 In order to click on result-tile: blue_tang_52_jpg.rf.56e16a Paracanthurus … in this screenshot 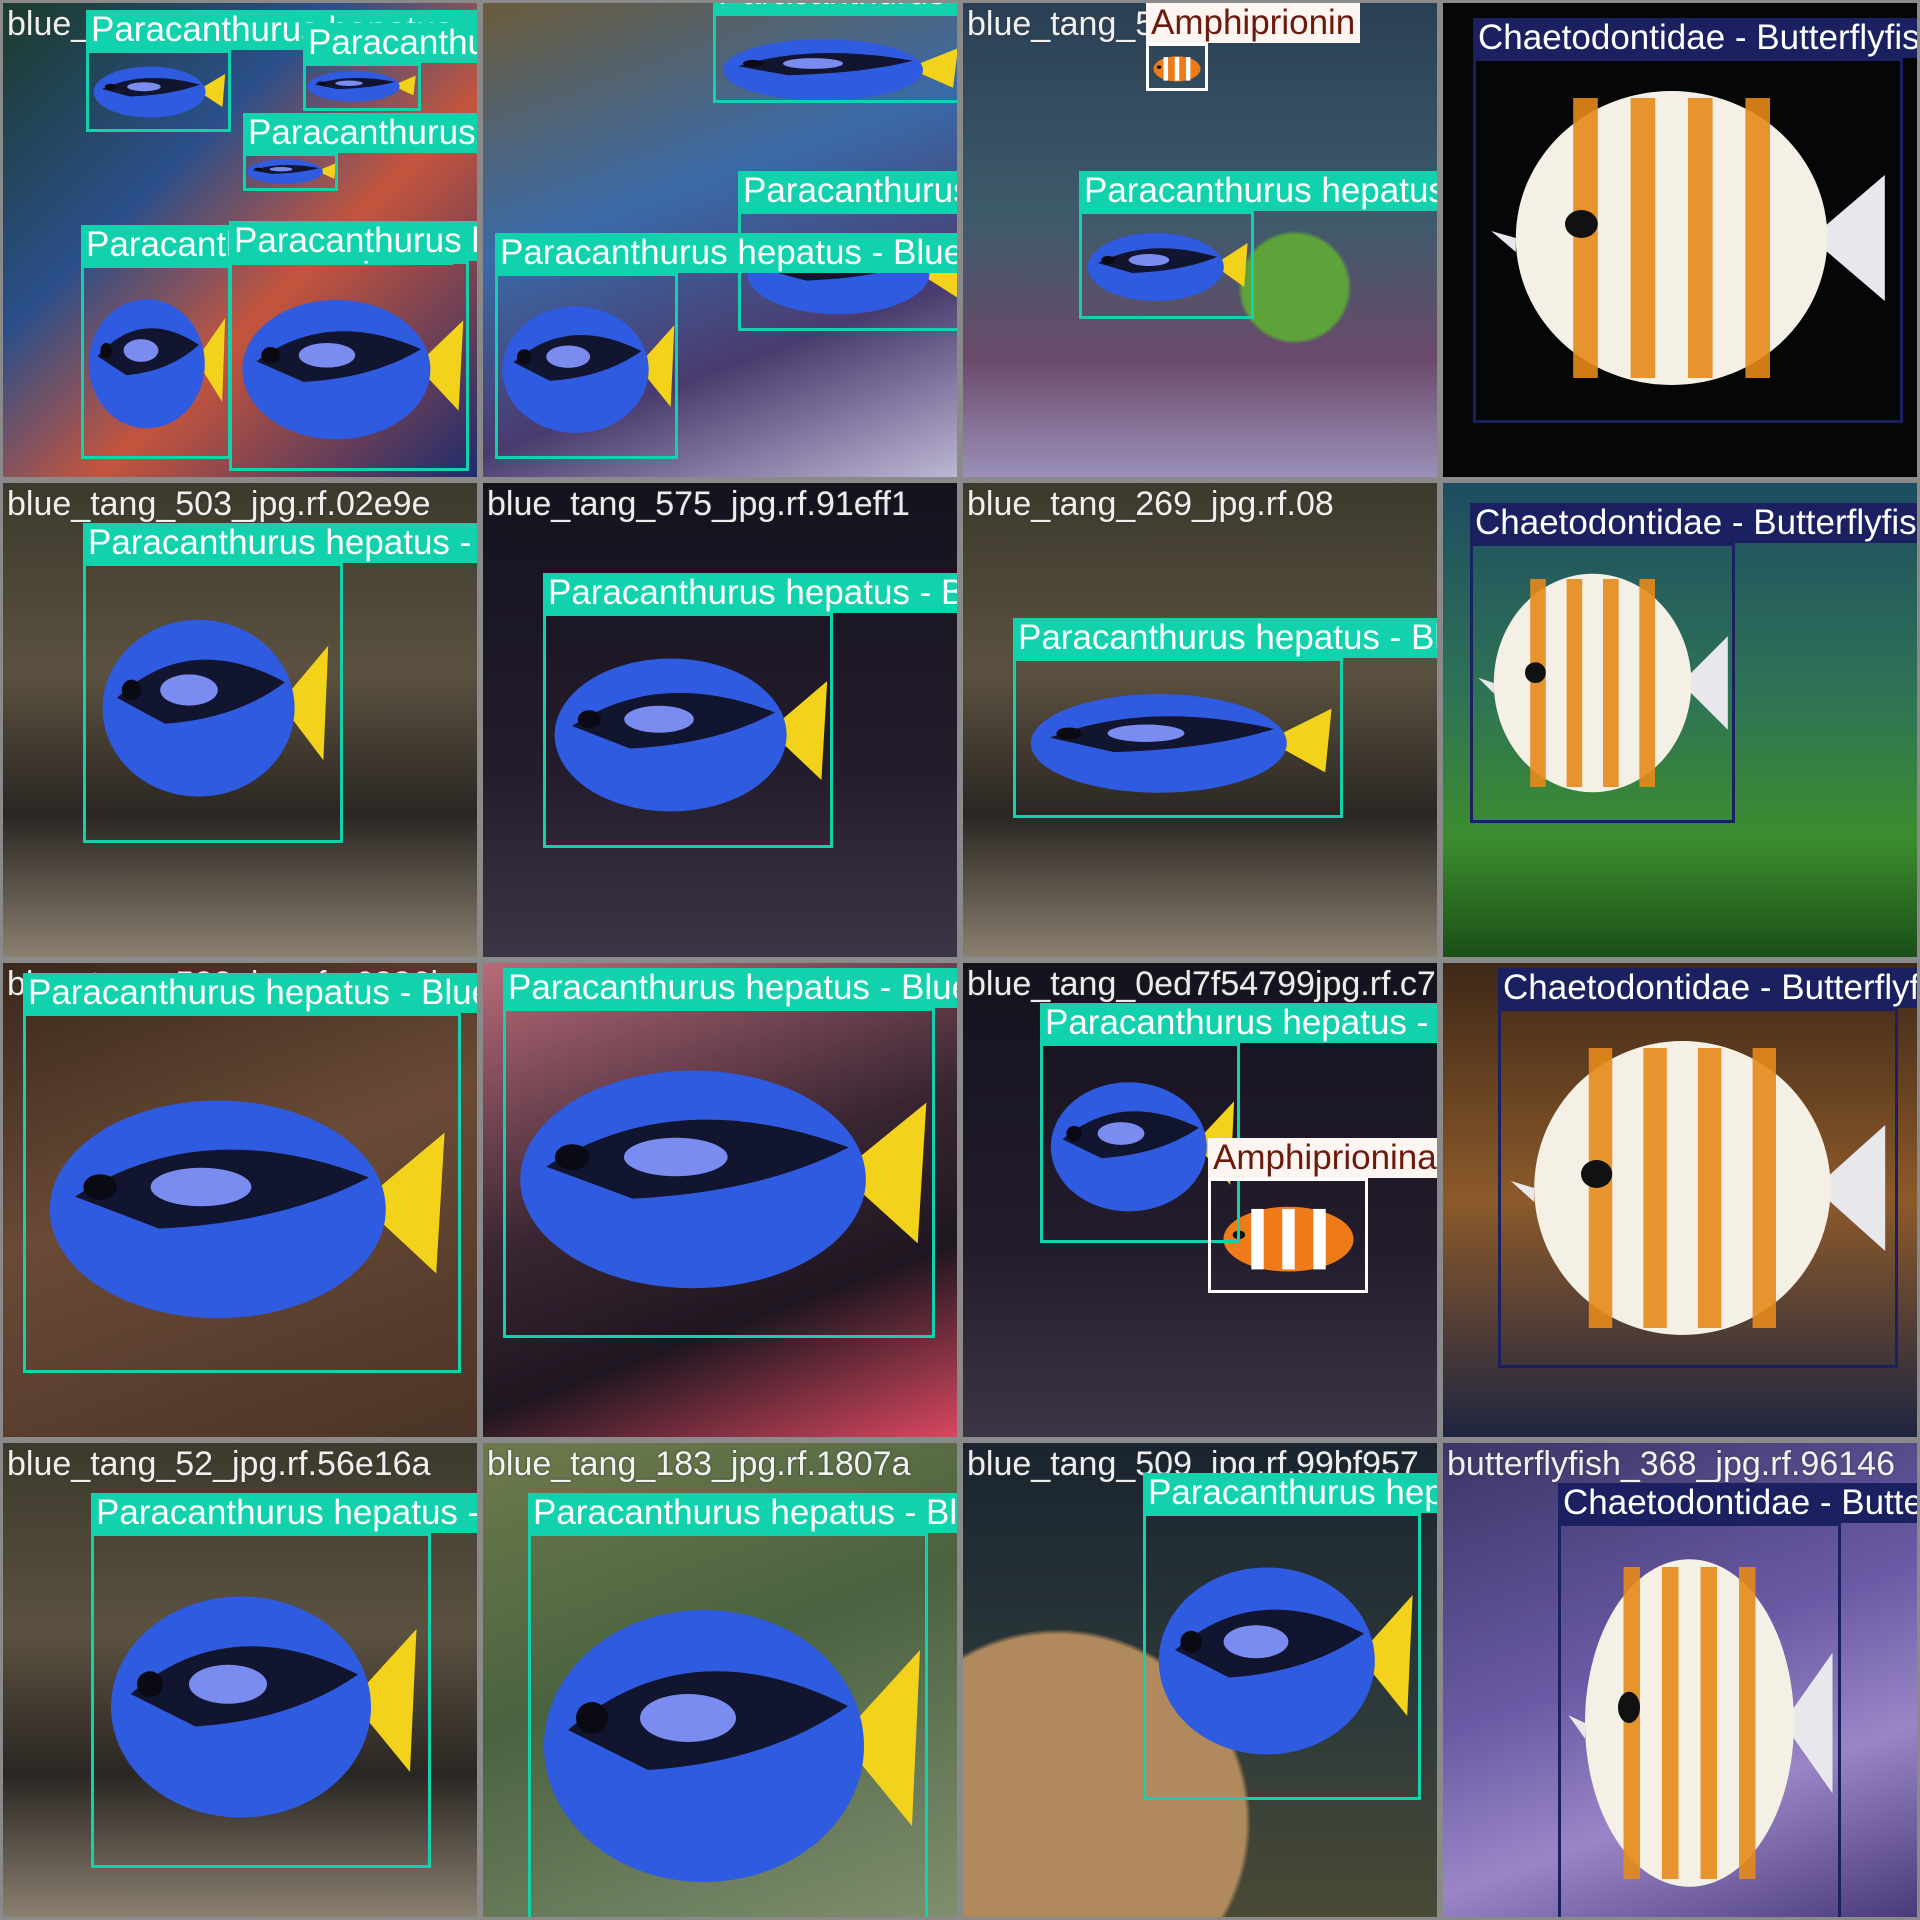, I will do `click(240, 1680)`.